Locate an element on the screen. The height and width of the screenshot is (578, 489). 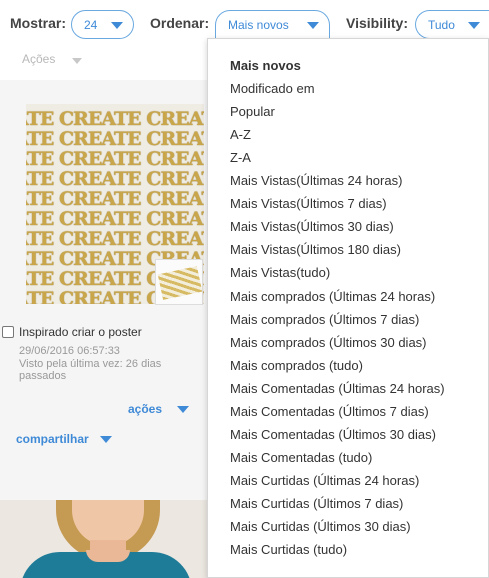
select-product-checkbox is located at coordinates (8, 332).